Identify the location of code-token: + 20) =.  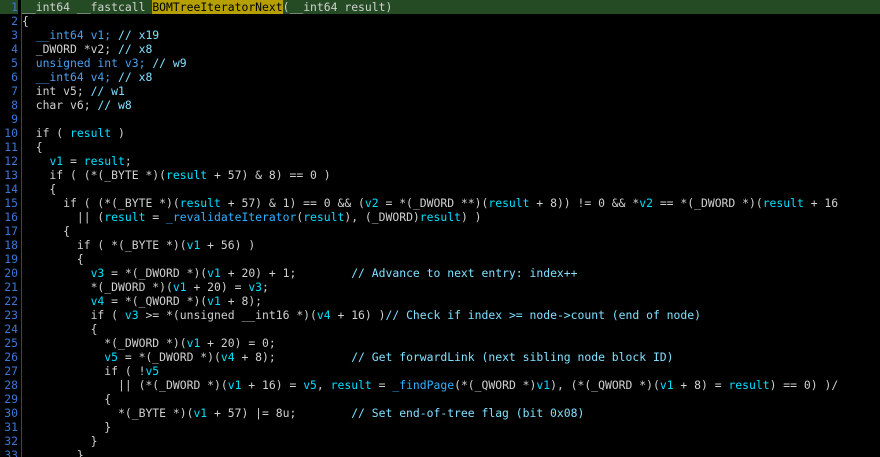
(218, 287).